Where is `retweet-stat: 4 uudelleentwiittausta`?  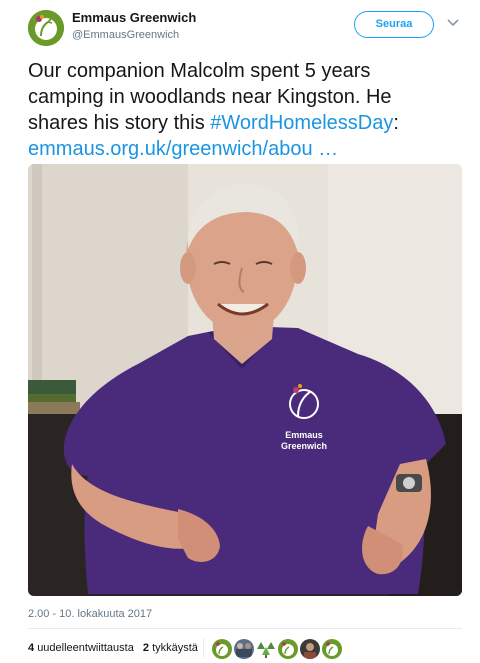 retweet-stat: 4 uudelleentwiittausta is located at coordinates (81, 648).